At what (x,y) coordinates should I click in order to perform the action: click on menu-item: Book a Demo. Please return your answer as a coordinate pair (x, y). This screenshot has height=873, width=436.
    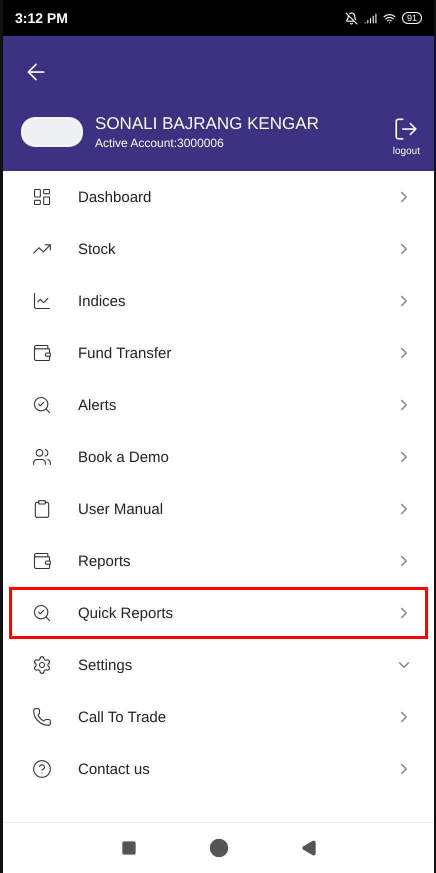
    Looking at the image, I should click on (218, 457).